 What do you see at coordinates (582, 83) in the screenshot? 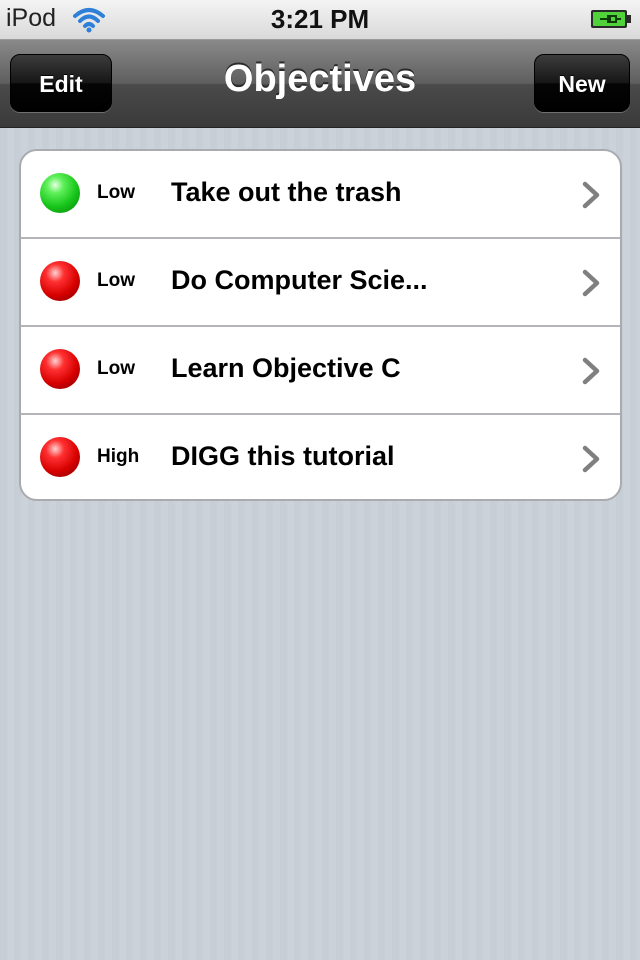
I see `new-button: New` at bounding box center [582, 83].